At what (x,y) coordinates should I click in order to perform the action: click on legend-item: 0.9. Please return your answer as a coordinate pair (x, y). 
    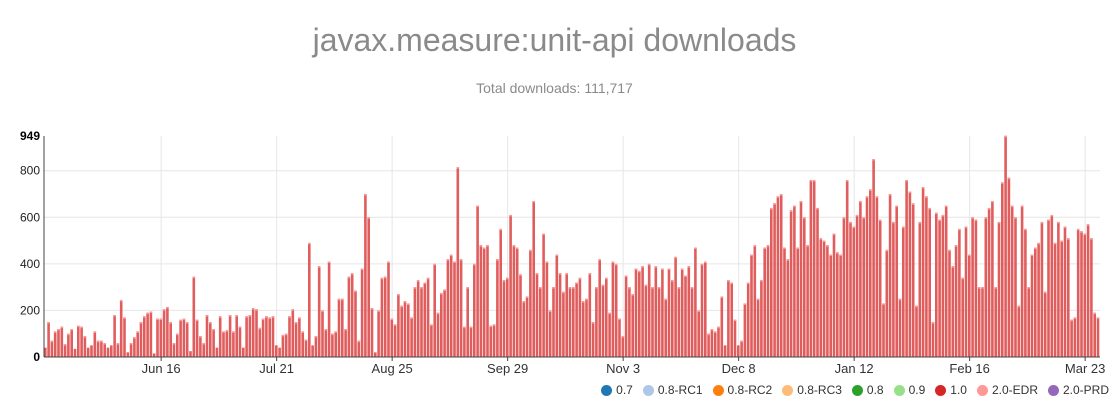
    Looking at the image, I should click on (909, 390).